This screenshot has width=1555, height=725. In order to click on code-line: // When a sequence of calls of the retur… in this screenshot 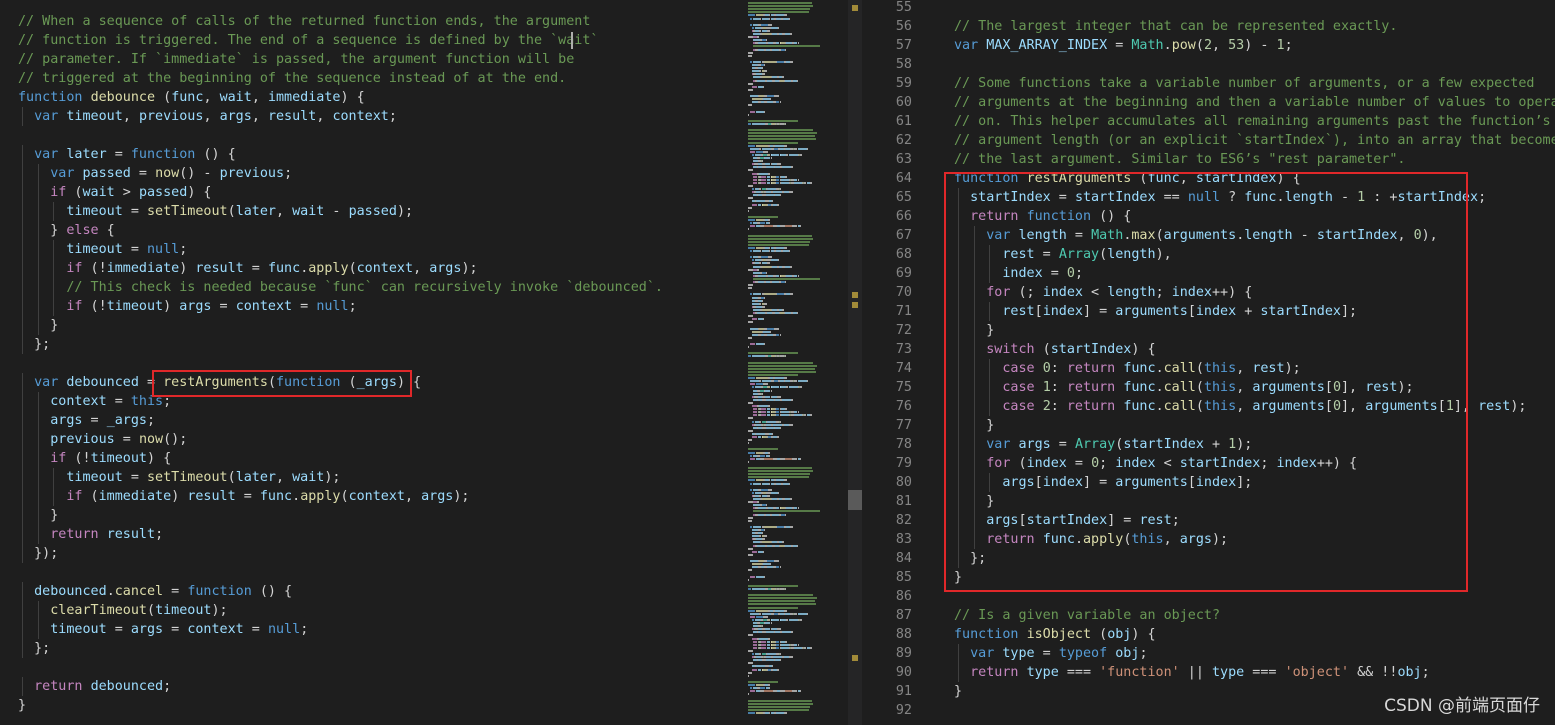, I will do `click(371, 21)`.